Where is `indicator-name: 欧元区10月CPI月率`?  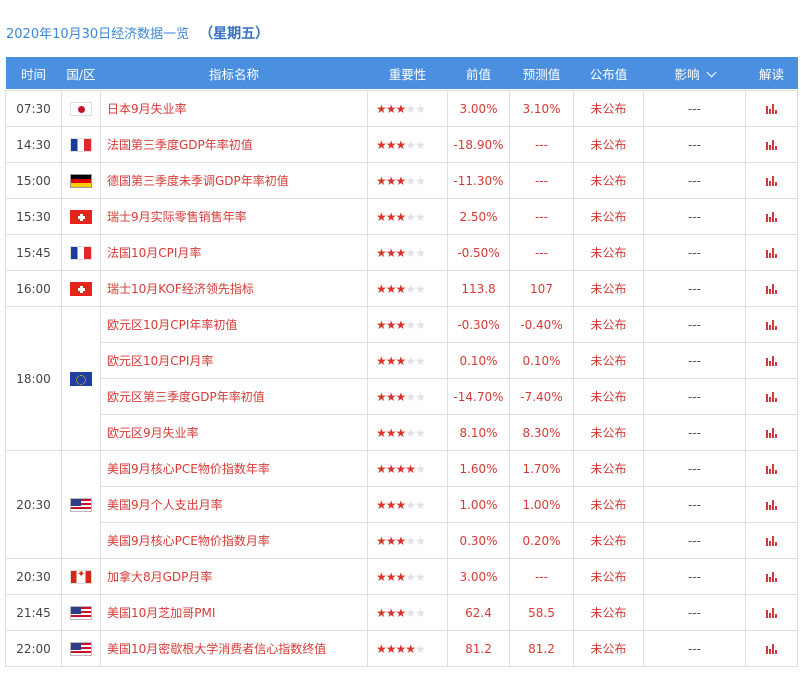 indicator-name: 欧元区10月CPI月率 is located at coordinates (234, 360).